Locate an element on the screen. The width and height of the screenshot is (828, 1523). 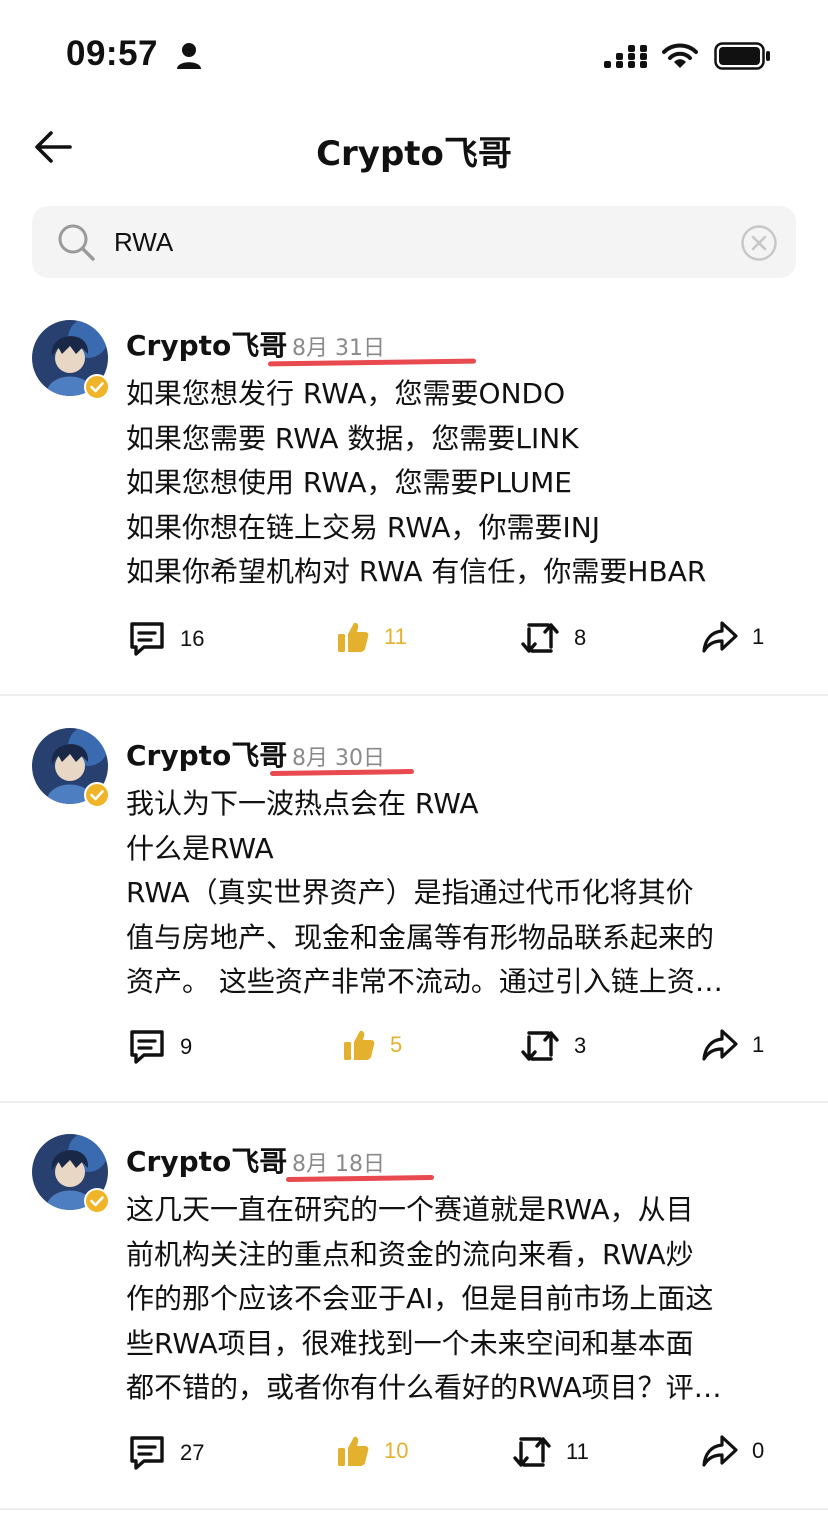
like-button: 10 is located at coordinates (372, 1451).